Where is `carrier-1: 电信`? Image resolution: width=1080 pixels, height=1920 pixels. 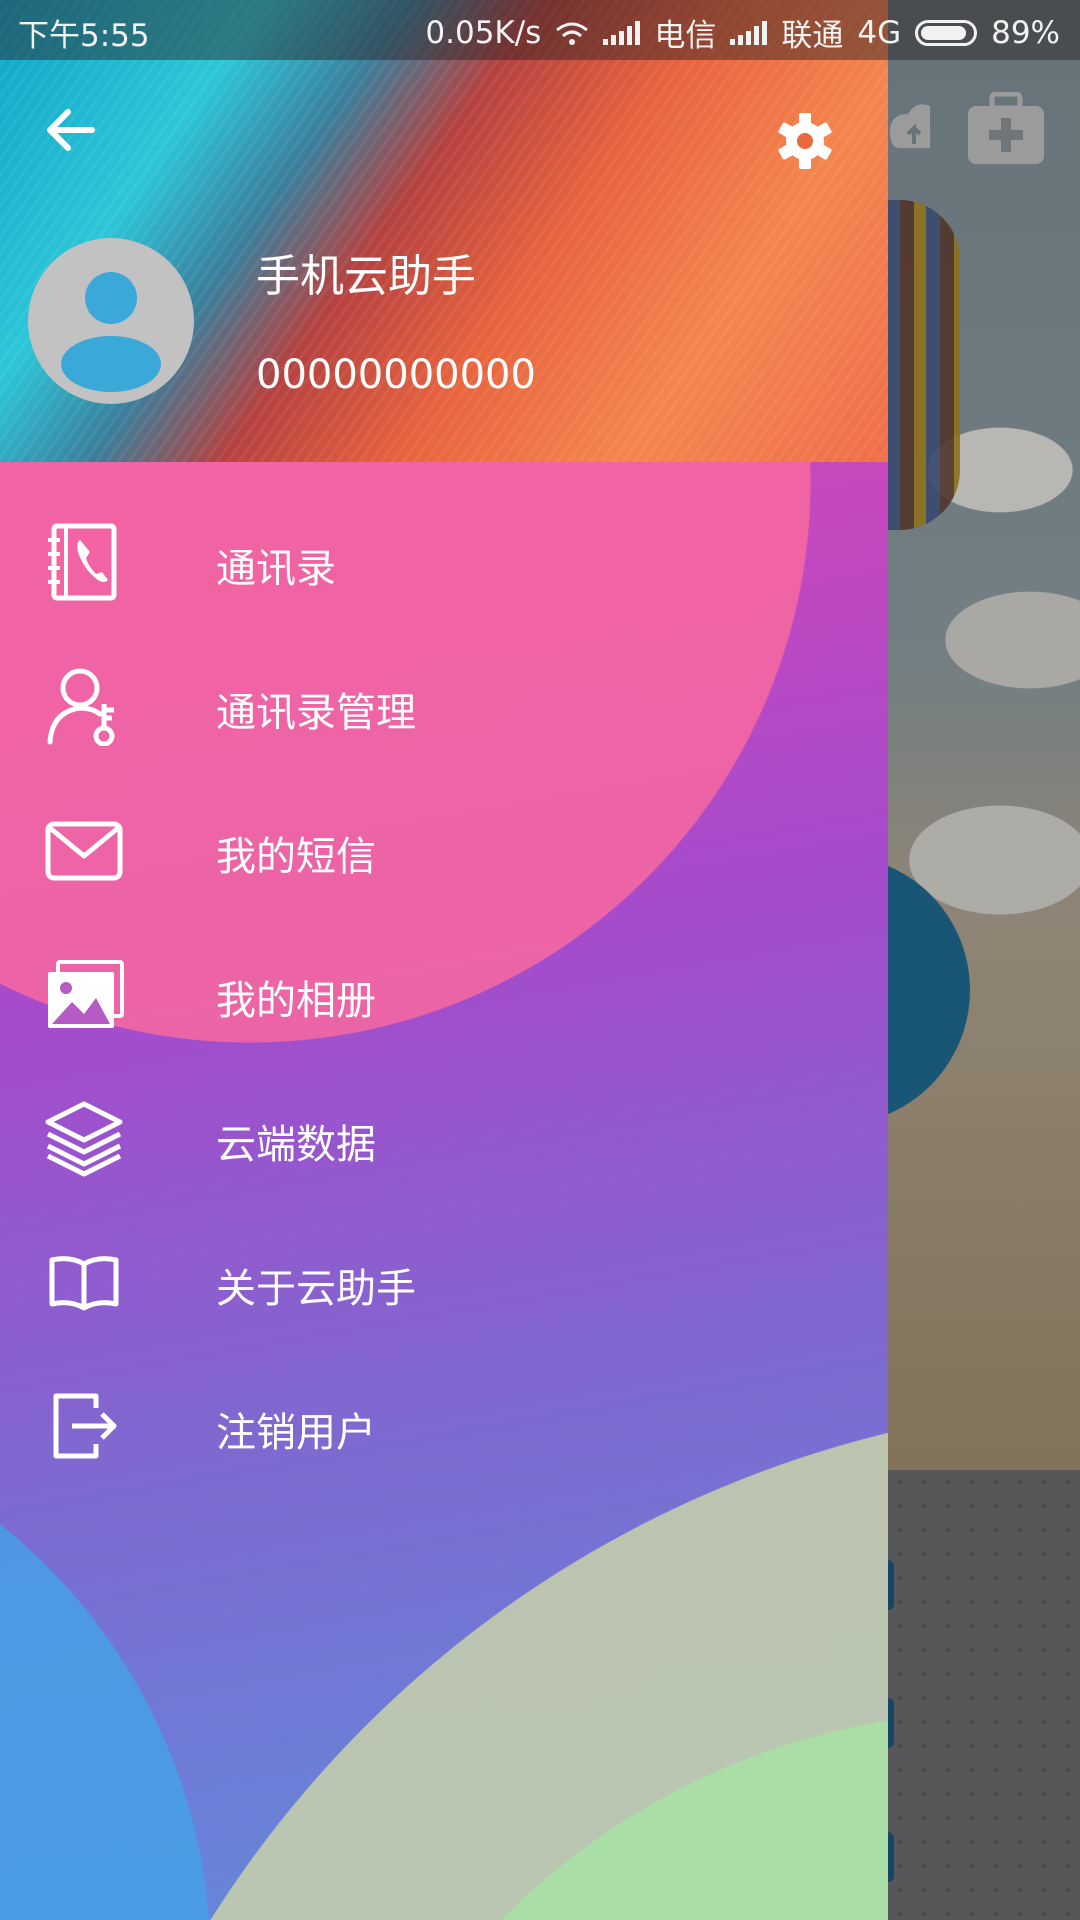 carrier-1: 电信 is located at coordinates (685, 36).